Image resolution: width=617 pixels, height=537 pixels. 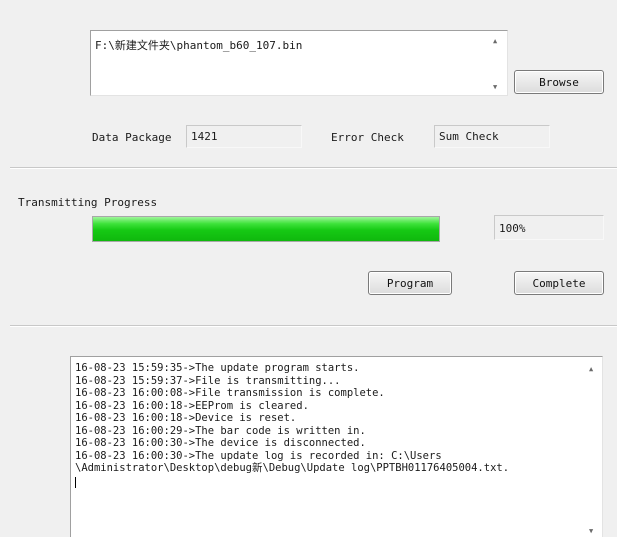 I want to click on text-caret, so click(x=75, y=482).